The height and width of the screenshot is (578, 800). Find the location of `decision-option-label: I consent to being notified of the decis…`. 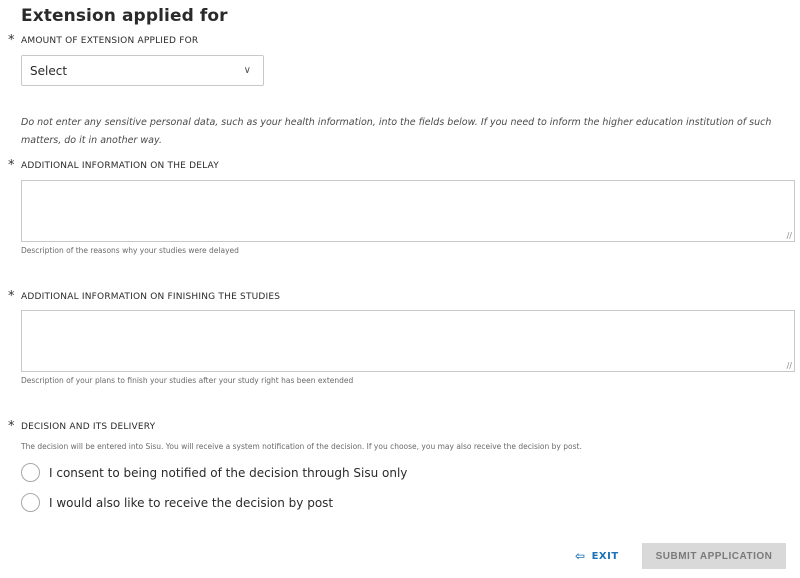

decision-option-label: I consent to being notified of the decis… is located at coordinates (228, 472).